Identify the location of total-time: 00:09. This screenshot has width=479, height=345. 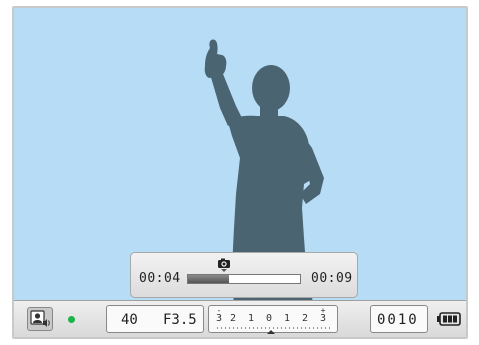
(332, 278).